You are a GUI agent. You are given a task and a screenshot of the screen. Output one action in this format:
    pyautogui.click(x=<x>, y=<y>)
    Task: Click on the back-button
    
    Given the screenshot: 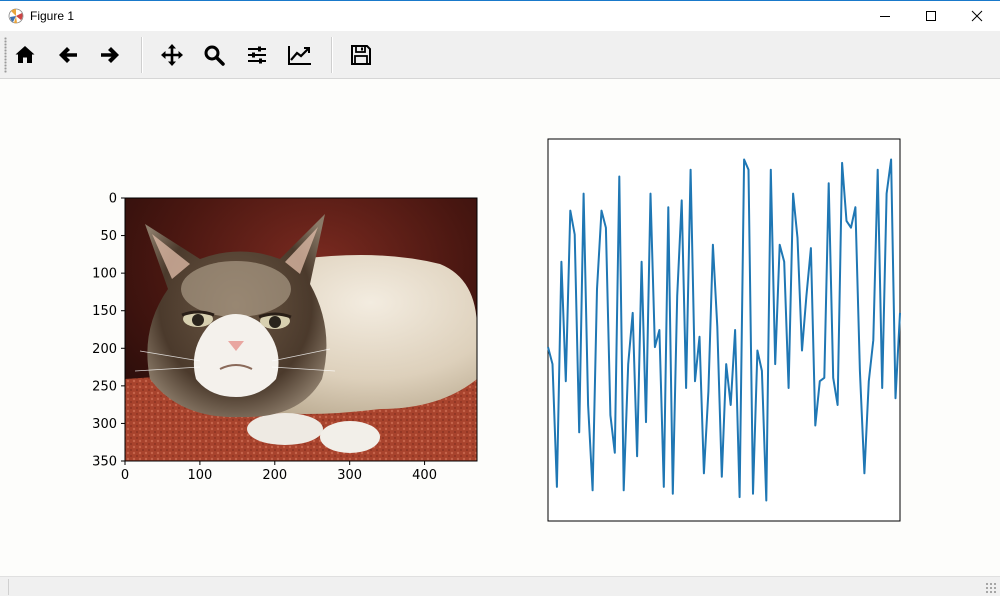 What is the action you would take?
    pyautogui.click(x=68, y=55)
    